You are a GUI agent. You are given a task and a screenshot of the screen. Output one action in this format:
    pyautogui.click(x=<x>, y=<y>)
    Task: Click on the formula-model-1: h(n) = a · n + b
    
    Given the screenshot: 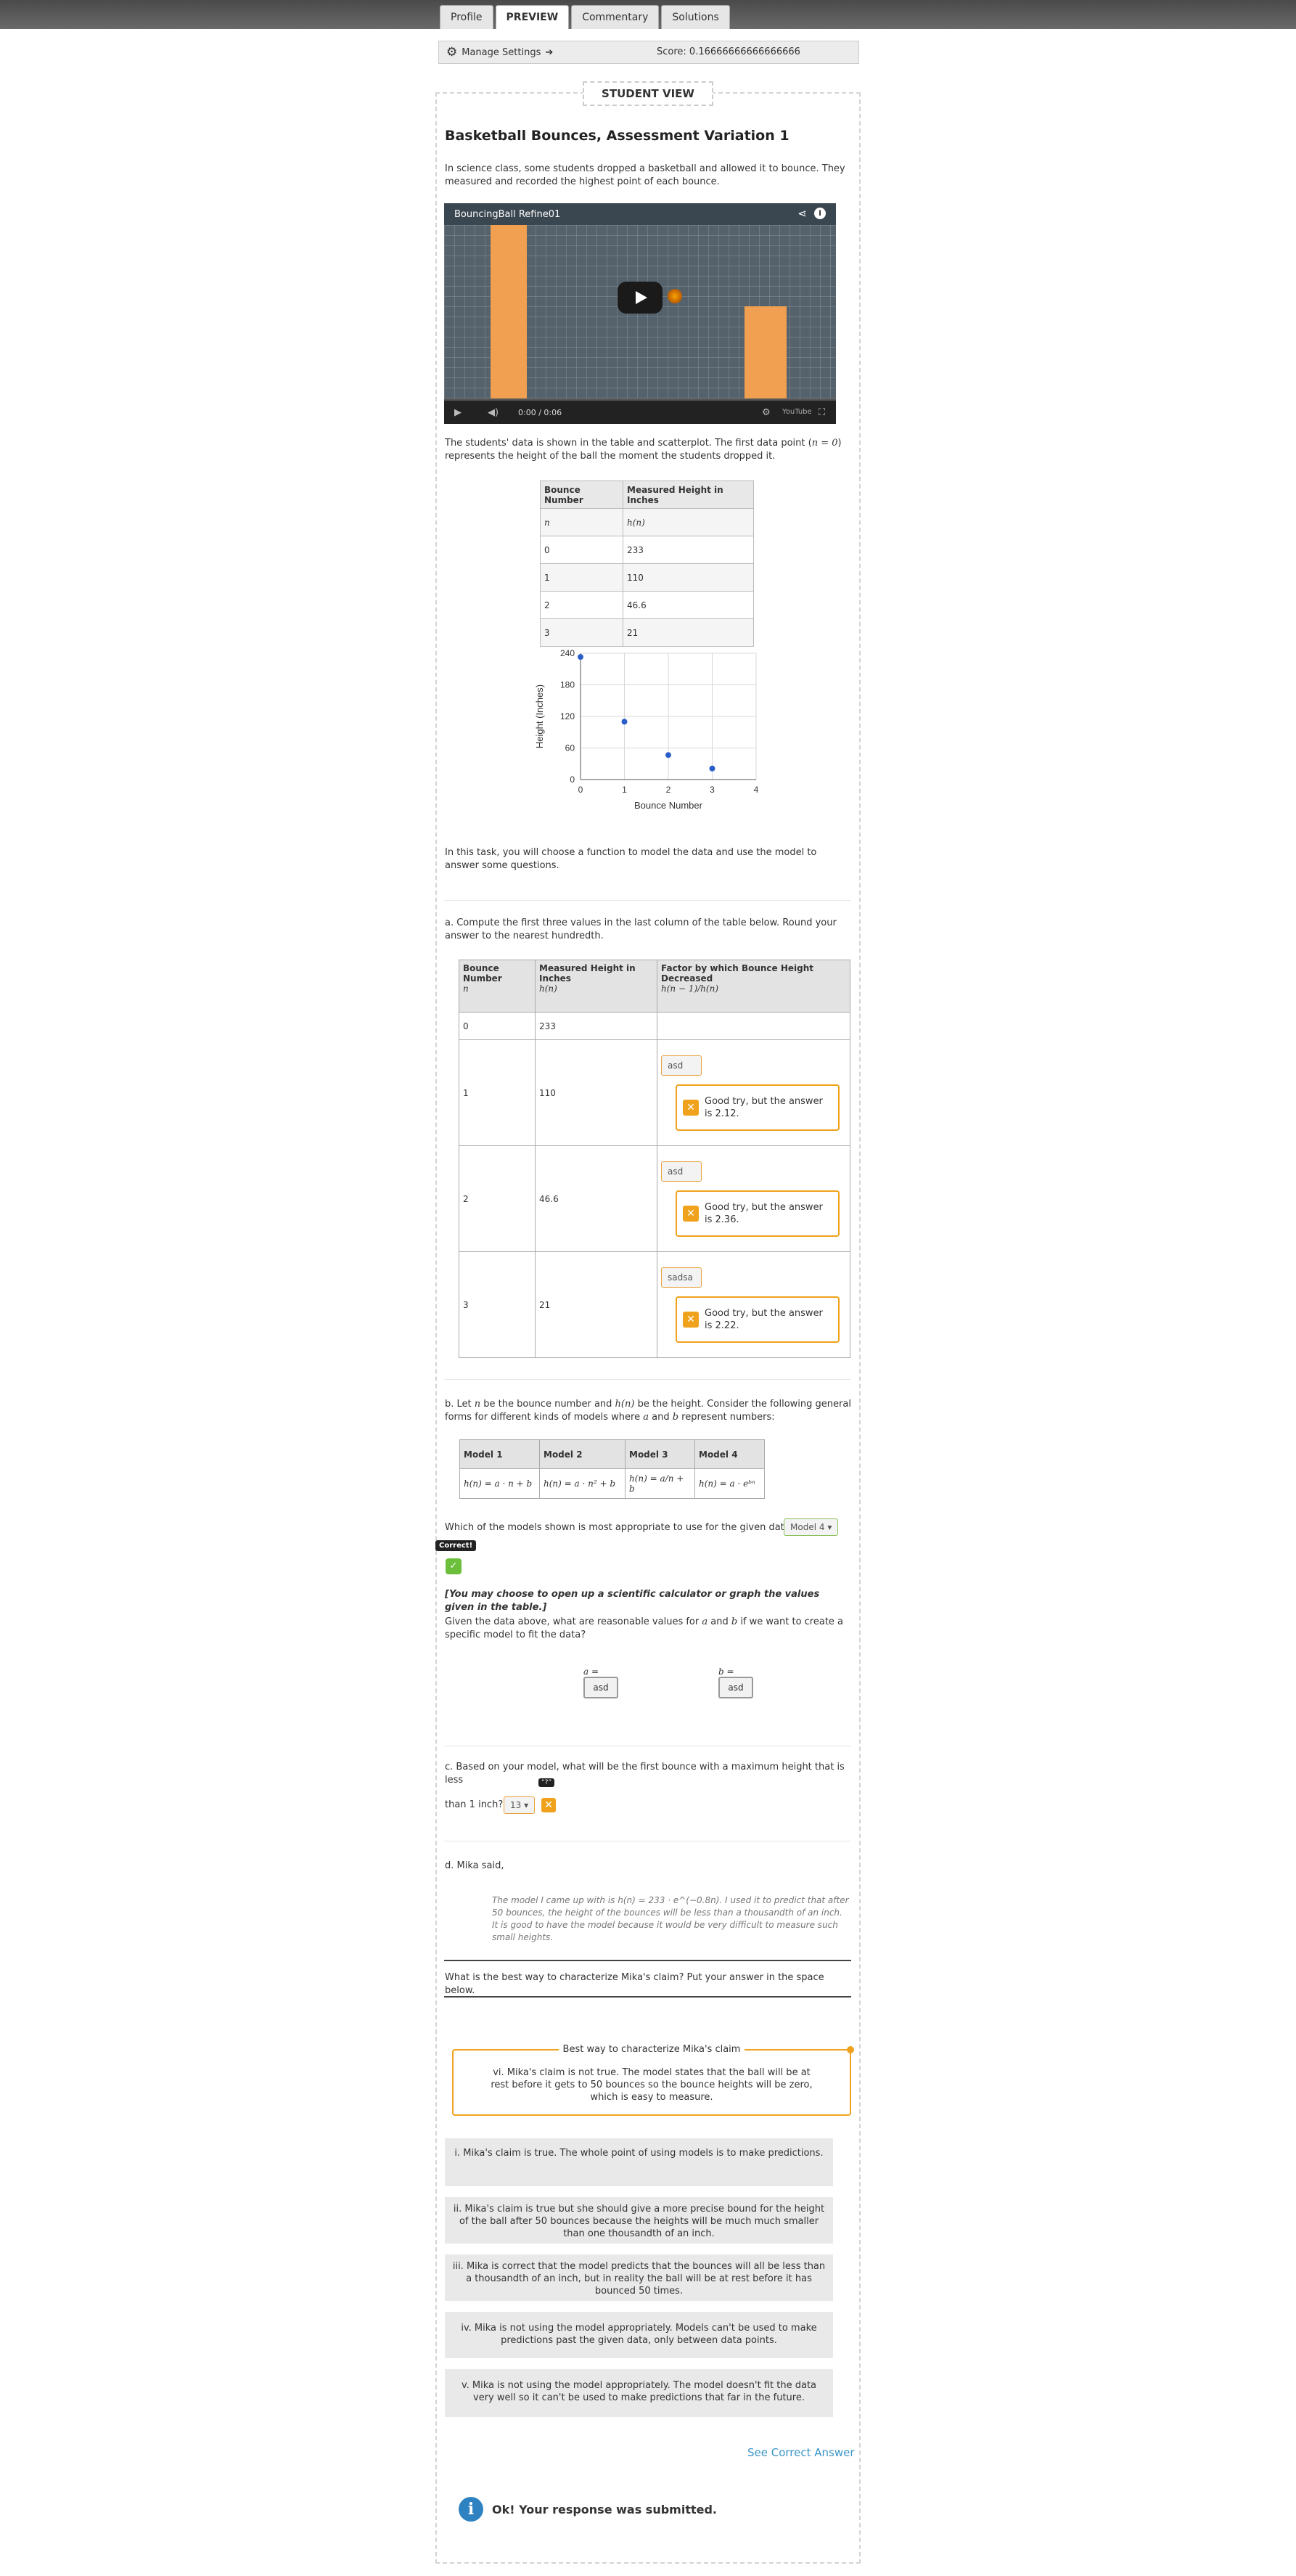 What is the action you would take?
    pyautogui.click(x=499, y=1483)
    